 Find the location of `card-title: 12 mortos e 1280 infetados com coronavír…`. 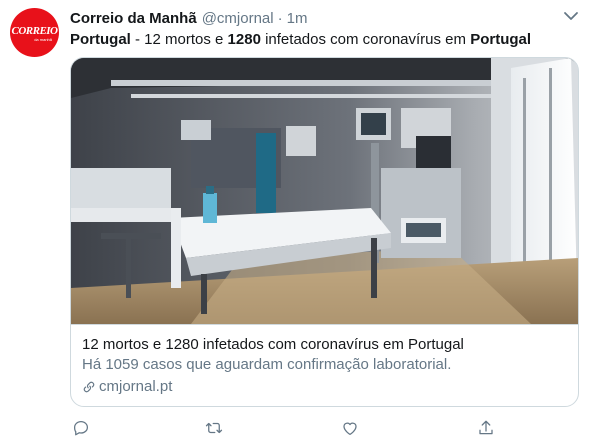

card-title: 12 mortos e 1280 infetados com coronavír… is located at coordinates (273, 345).